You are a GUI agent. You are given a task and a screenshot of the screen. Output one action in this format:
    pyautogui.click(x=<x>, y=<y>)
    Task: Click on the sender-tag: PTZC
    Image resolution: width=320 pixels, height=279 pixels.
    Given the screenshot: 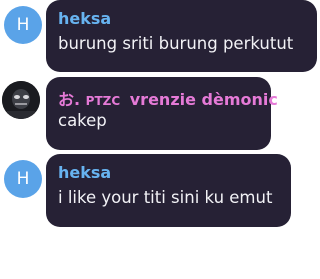 What is the action you would take?
    pyautogui.click(x=103, y=101)
    